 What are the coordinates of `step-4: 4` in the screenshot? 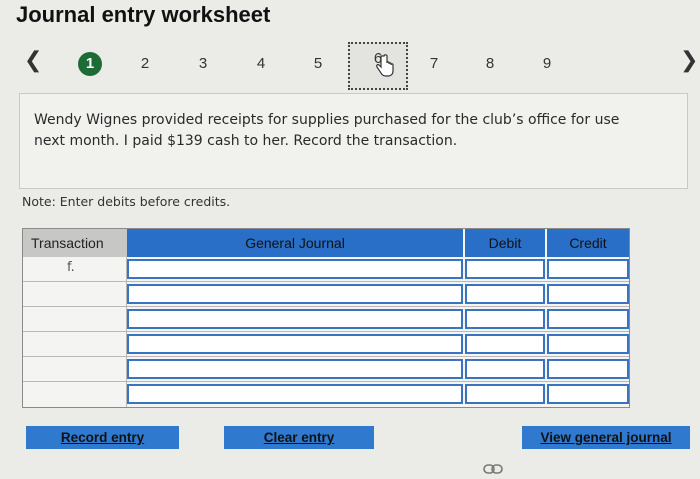 It's located at (261, 64).